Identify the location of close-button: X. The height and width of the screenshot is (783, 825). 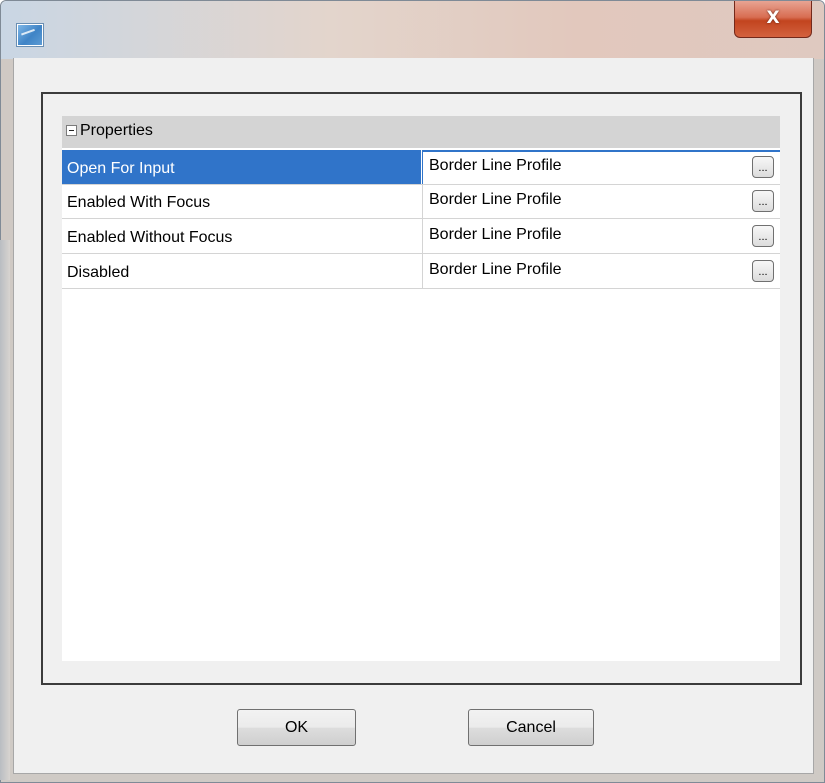
(773, 19).